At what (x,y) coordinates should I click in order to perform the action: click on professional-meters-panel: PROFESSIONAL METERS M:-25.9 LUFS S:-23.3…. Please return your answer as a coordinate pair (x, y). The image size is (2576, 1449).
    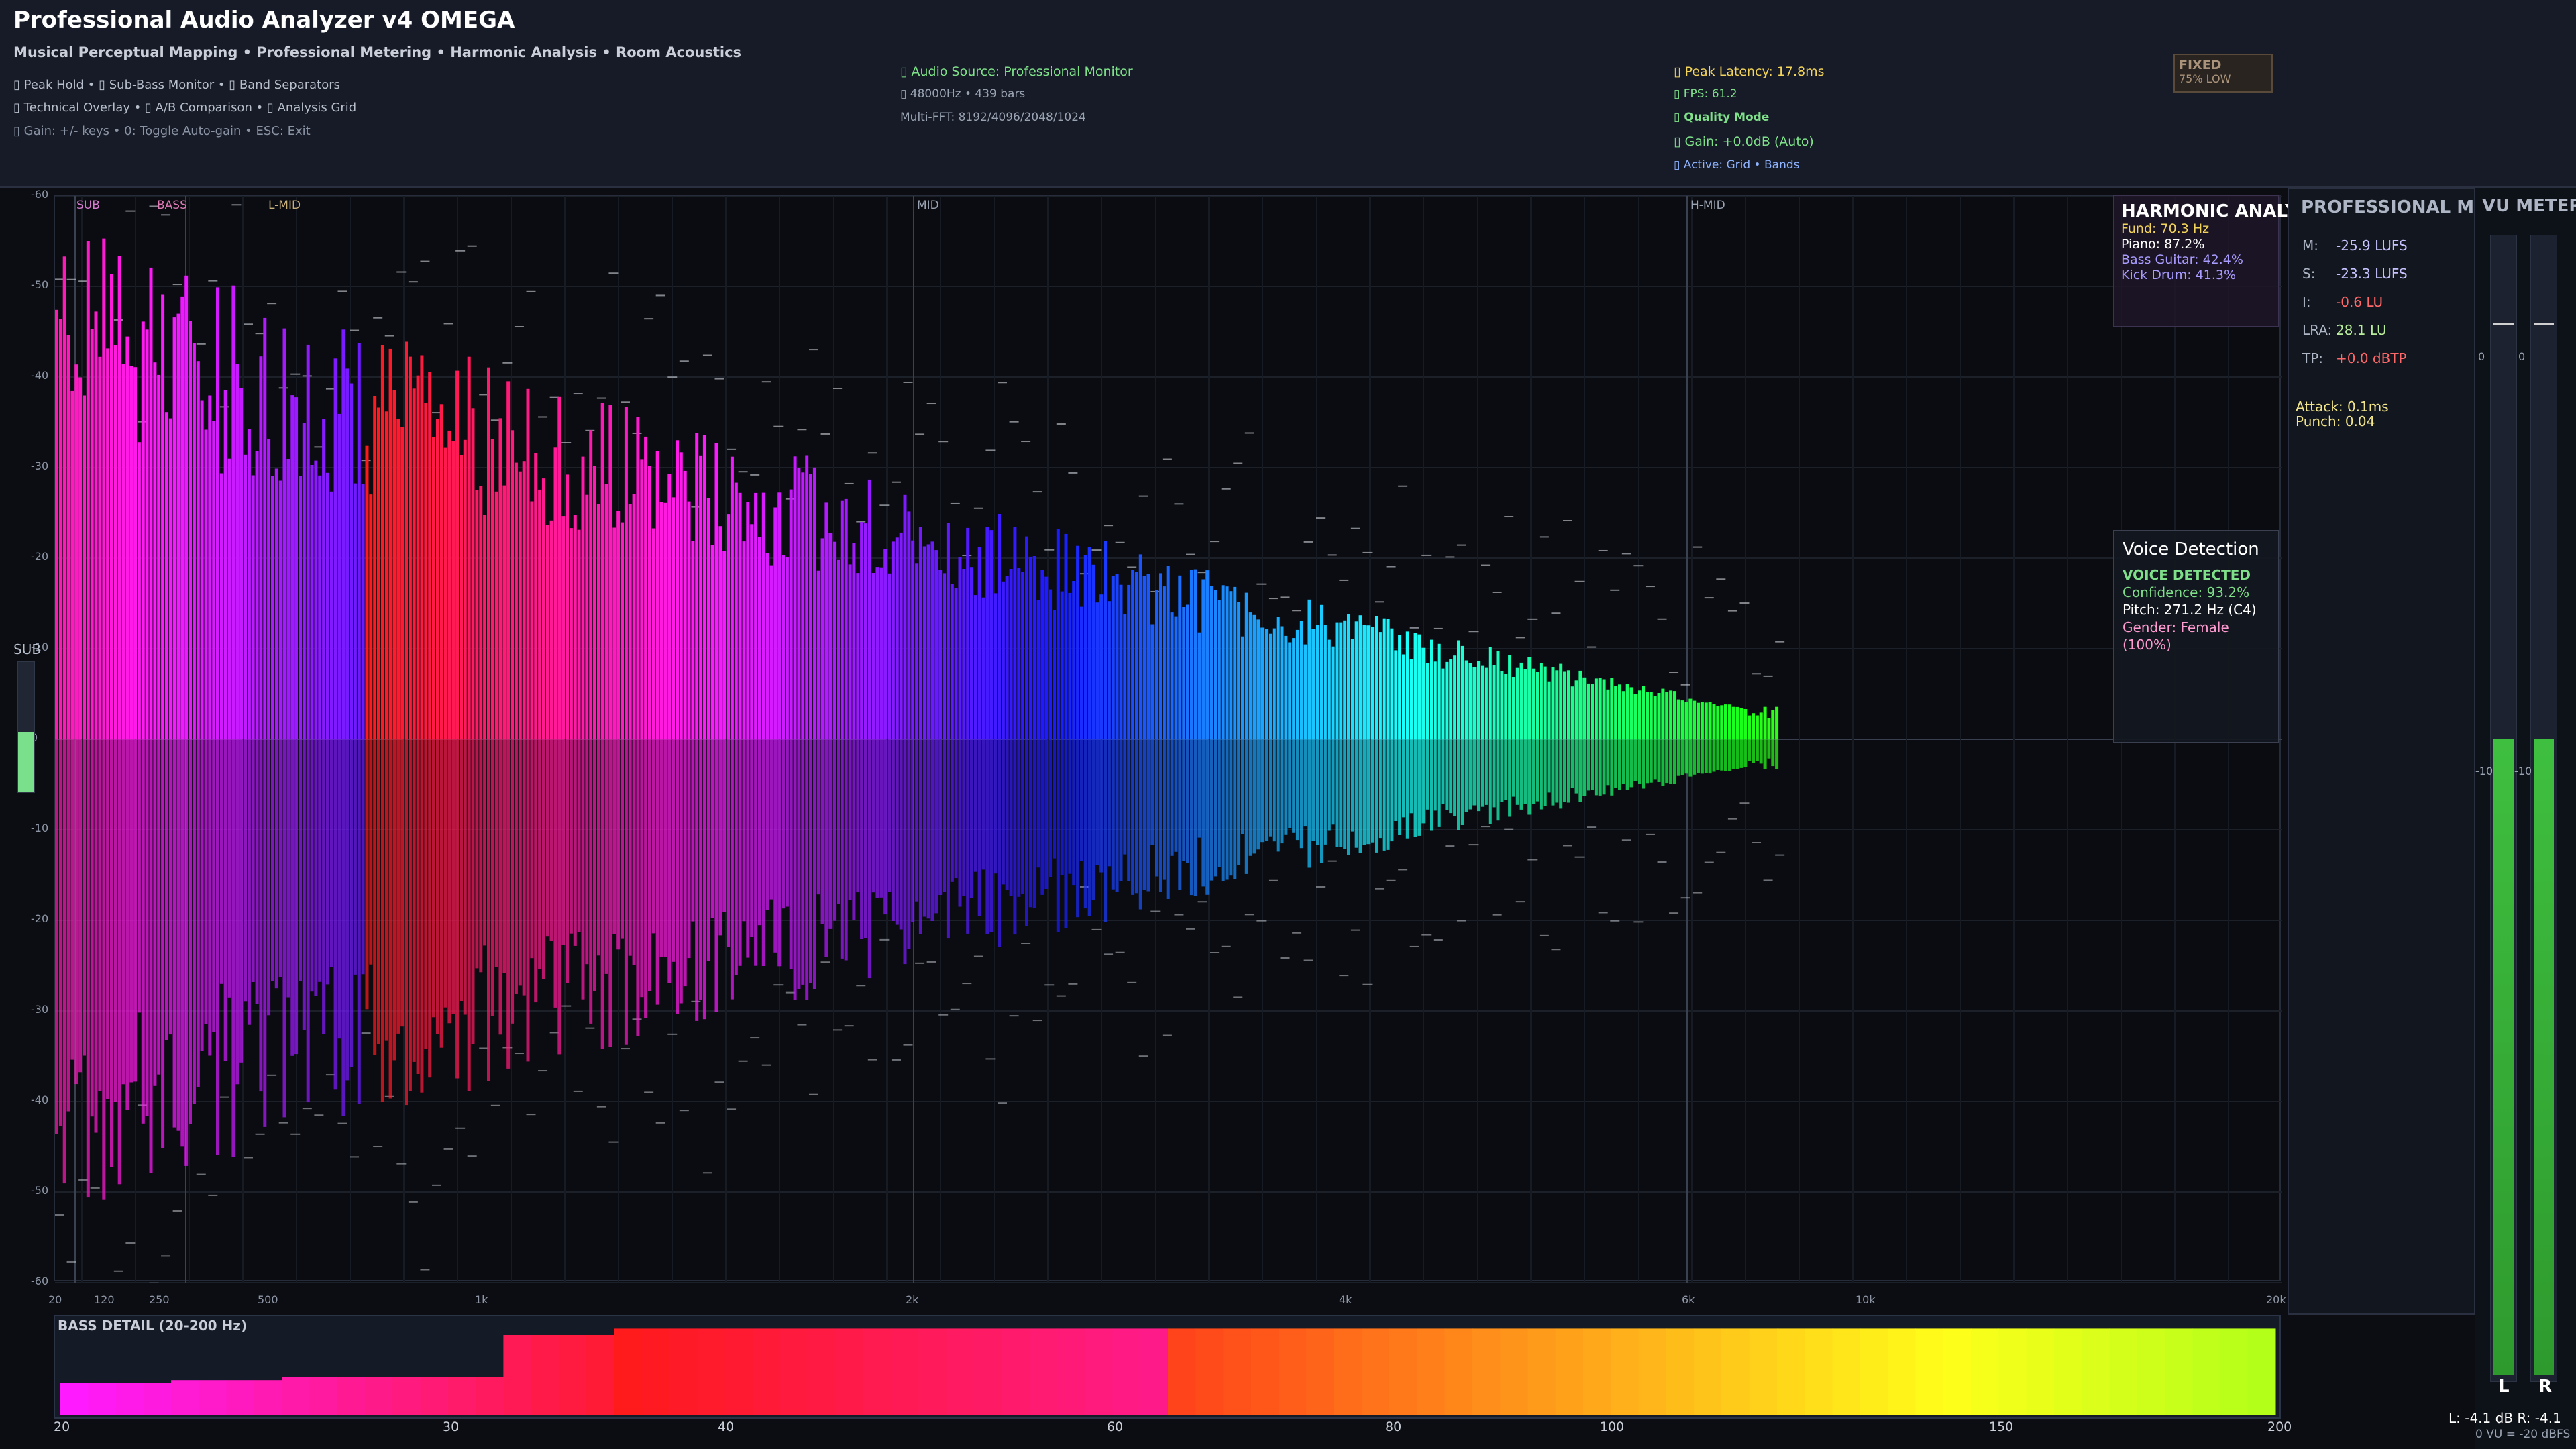
    Looking at the image, I should click on (2381, 751).